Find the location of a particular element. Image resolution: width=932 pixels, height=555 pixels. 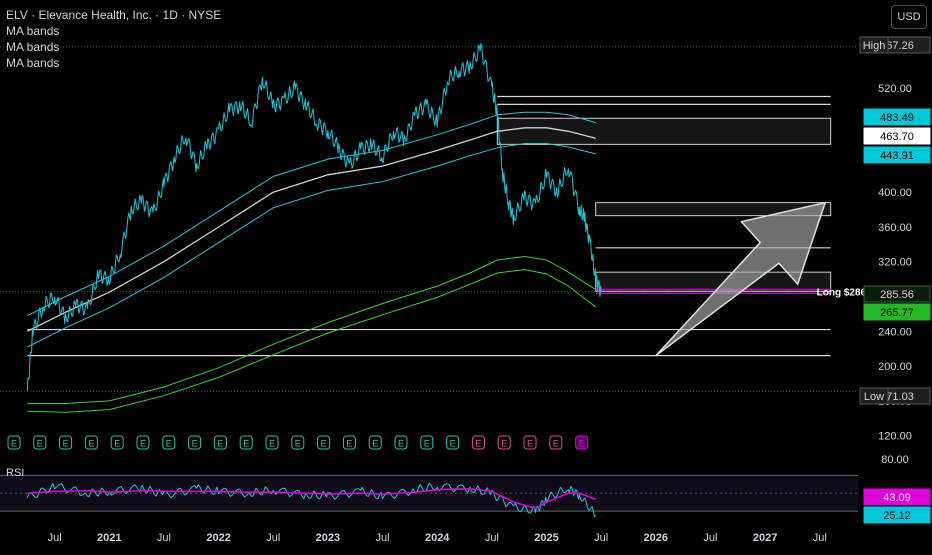

rsi-axis-tick: 80.00 is located at coordinates (895, 460).